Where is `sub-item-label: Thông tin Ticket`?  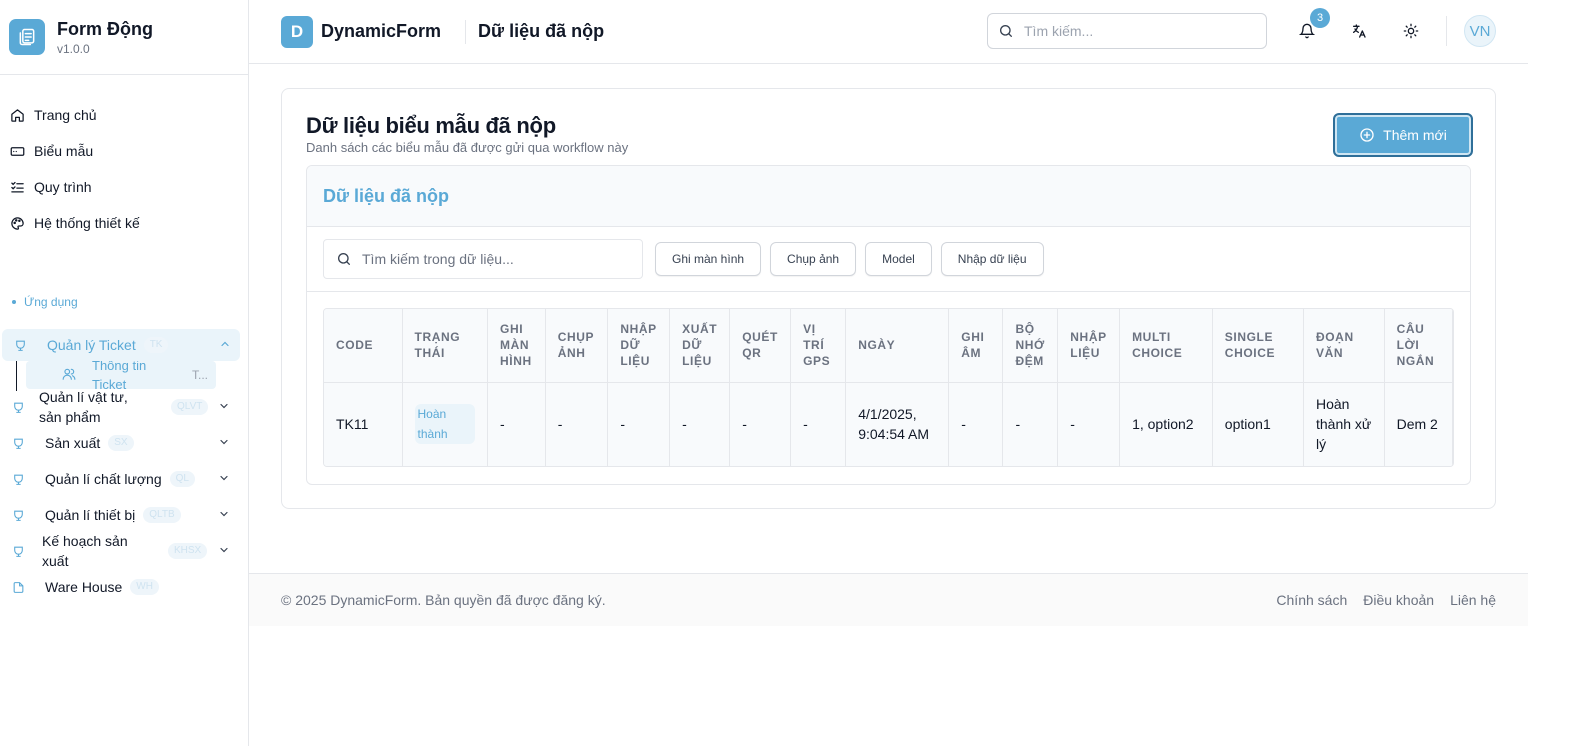 sub-item-label: Thông tin Ticket is located at coordinates (119, 375).